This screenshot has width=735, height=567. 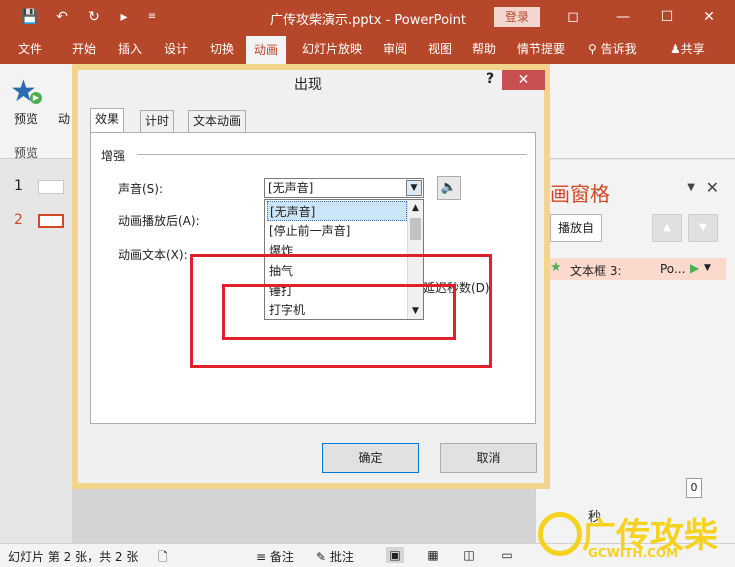 What do you see at coordinates (323, 557) in the screenshot?
I see `comment-icon: ✎` at bounding box center [323, 557].